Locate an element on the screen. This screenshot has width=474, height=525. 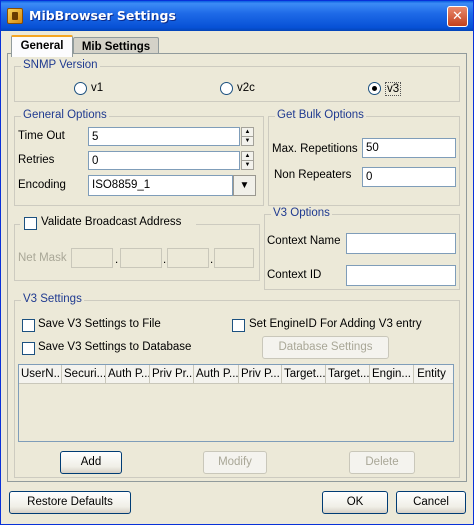
delete-button: Delete is located at coordinates (382, 462).